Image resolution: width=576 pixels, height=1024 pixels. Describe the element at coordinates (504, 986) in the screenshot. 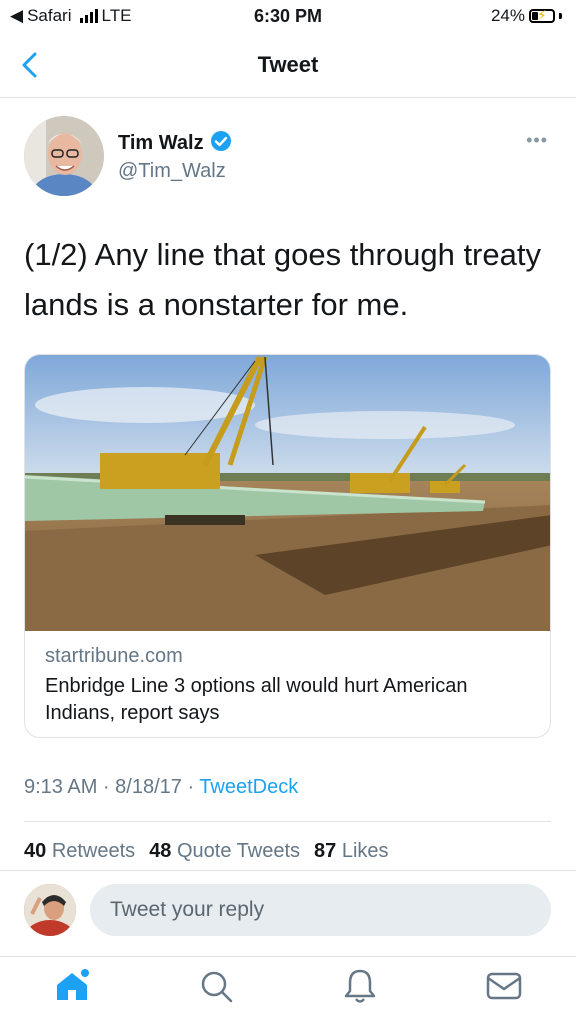

I see `messages-icon` at that location.